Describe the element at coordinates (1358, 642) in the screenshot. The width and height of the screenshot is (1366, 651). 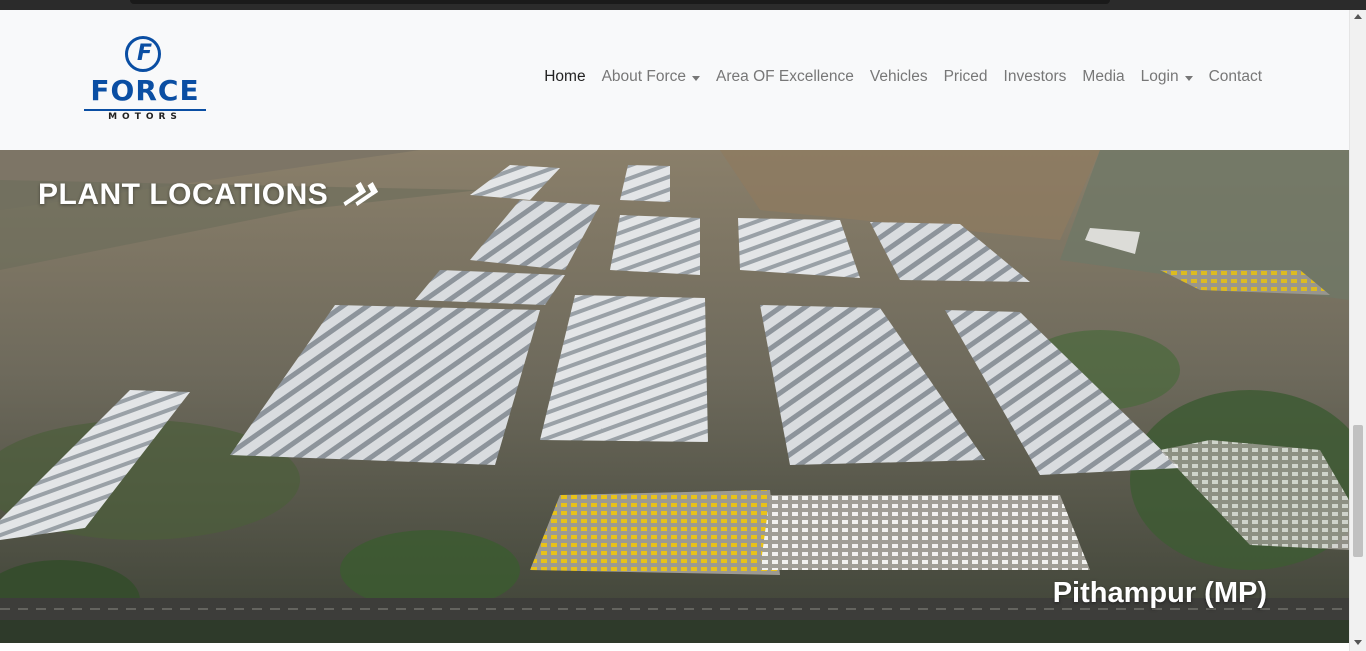
I see `scroll-down-icon` at that location.